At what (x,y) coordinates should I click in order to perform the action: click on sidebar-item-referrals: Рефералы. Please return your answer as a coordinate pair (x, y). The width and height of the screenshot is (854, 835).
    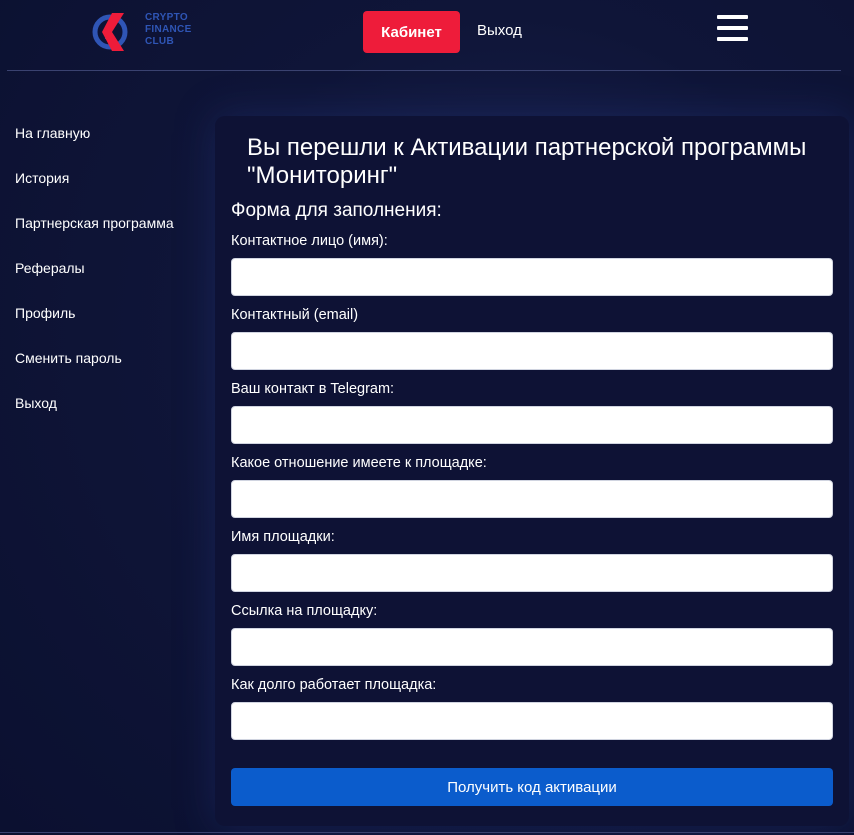
    Looking at the image, I should click on (110, 272).